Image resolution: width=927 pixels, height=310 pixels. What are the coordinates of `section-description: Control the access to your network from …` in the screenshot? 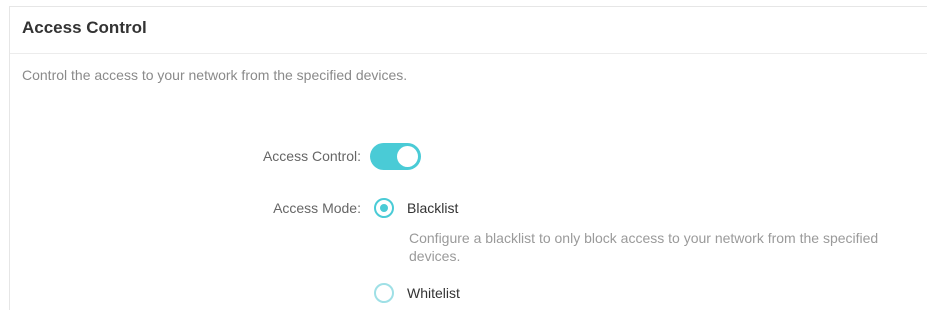 It's located at (215, 75).